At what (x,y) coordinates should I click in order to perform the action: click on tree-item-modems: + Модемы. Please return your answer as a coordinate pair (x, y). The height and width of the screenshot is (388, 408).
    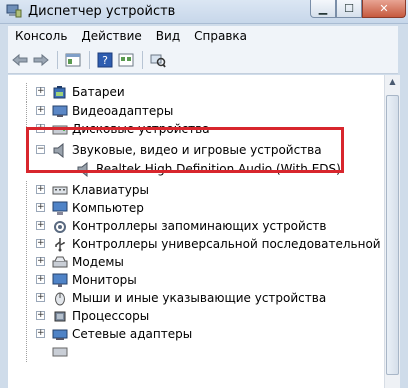
    Looking at the image, I should click on (196, 262).